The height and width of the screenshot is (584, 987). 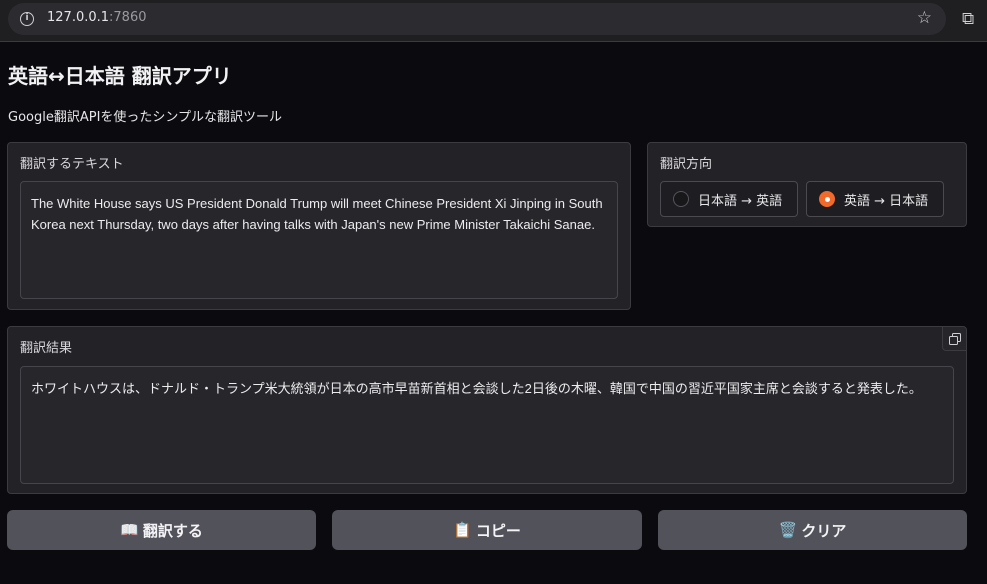 I want to click on translate-button-label: 翻訳する, so click(x=172, y=530).